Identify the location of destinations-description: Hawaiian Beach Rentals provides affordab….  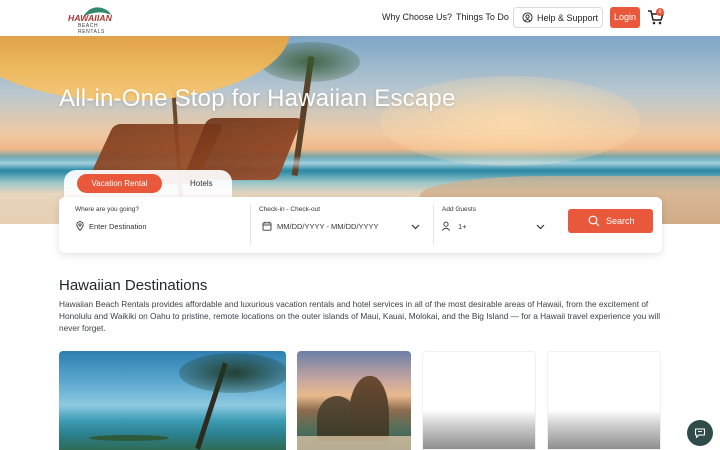
(360, 316).